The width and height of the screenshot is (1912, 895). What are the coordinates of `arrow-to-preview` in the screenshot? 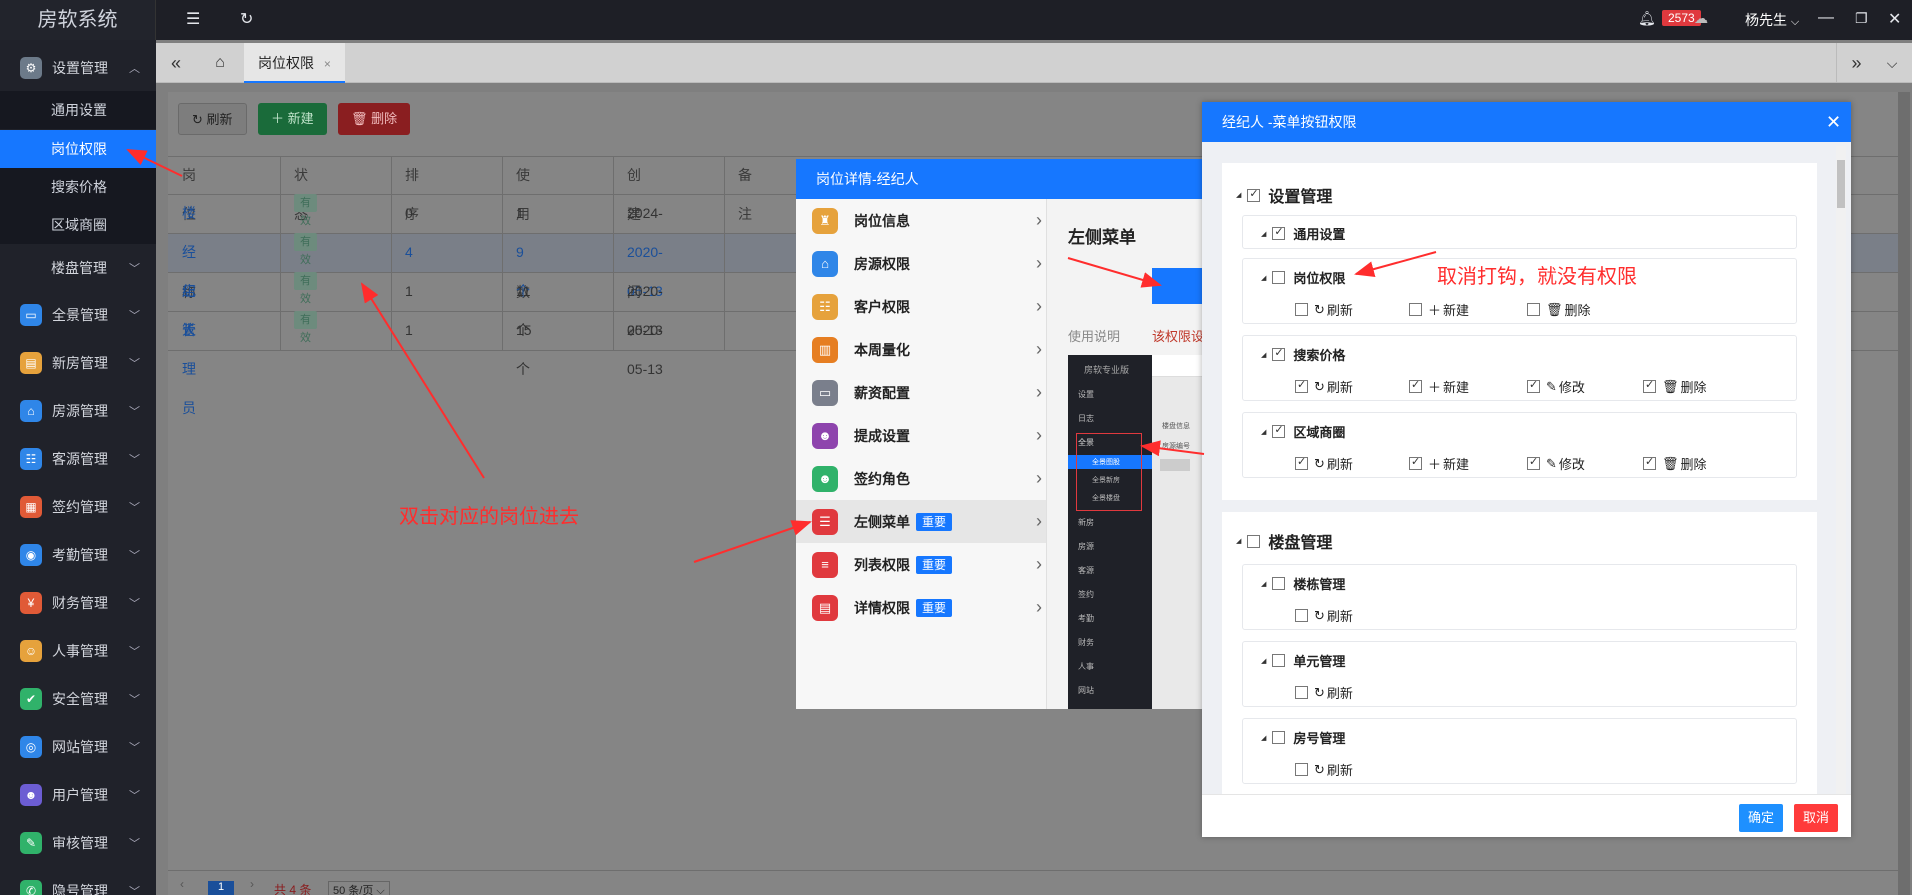 It's located at (1172, 448).